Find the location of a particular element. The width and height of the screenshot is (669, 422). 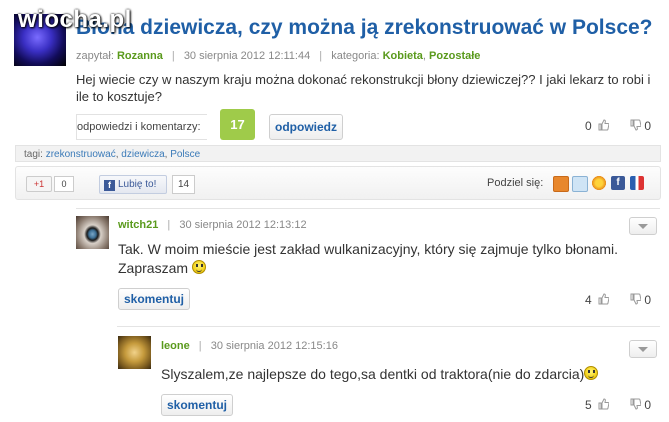

question-vote-up: 0 is located at coordinates (597, 126).